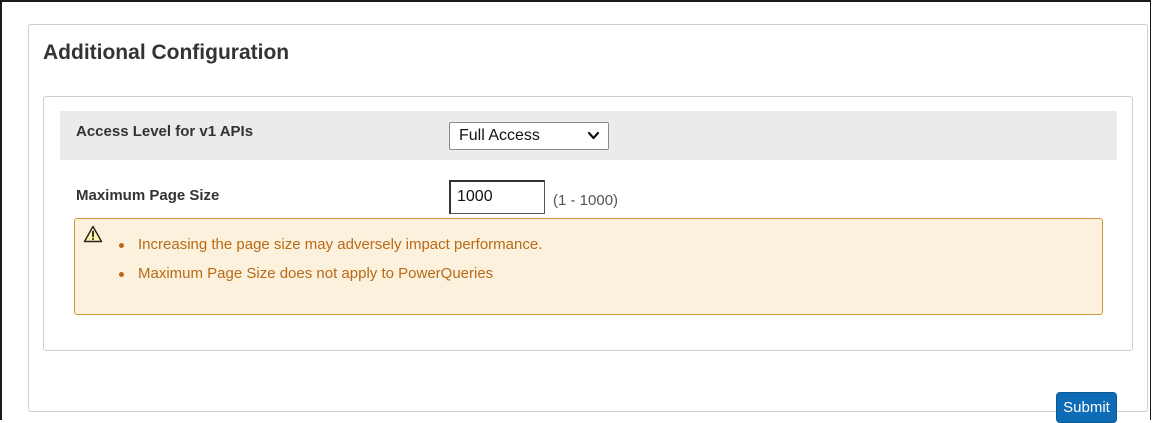  I want to click on access-level-selected-value: Full Access, so click(499, 135).